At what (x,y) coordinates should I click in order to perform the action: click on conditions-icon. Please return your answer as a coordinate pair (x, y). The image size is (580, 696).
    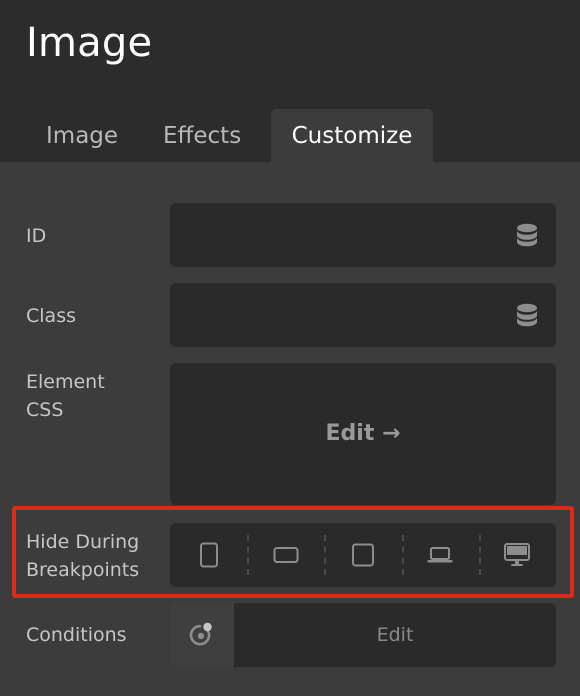
    Looking at the image, I should click on (200, 634).